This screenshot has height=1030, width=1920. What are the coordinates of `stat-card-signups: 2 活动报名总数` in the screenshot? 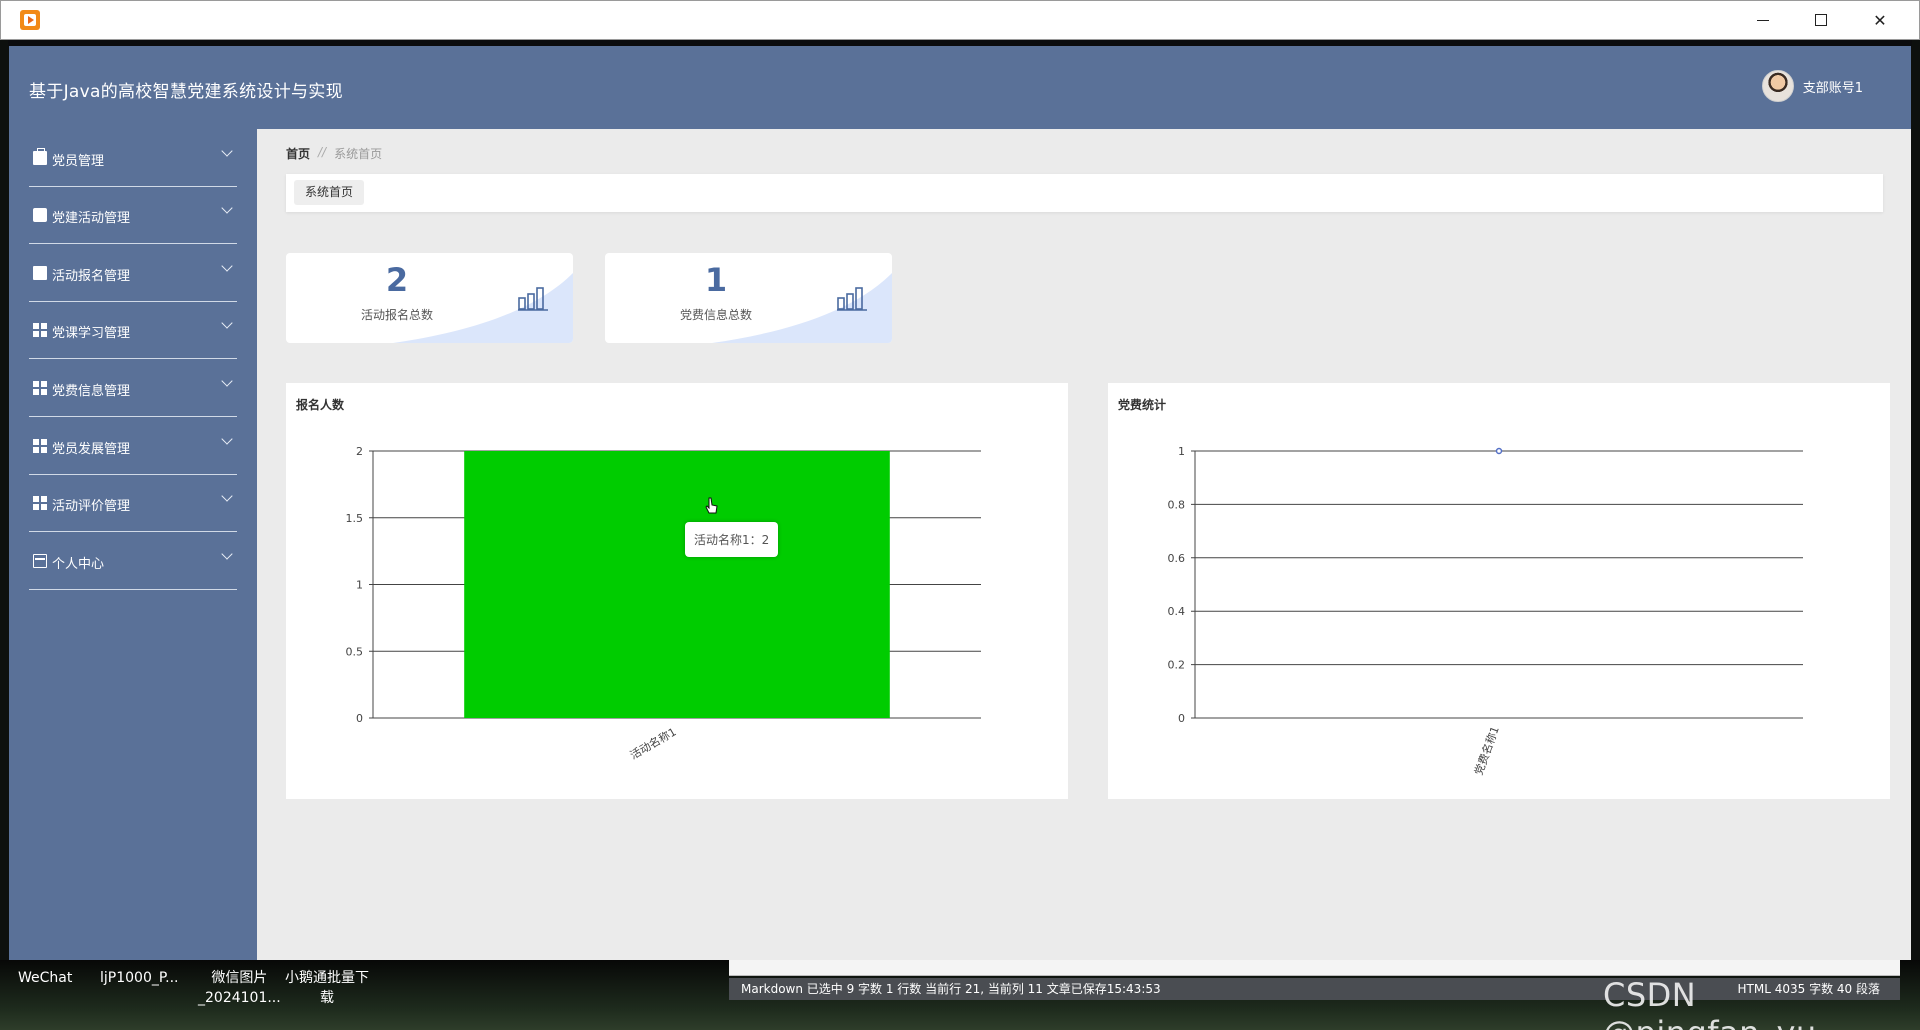 It's located at (429, 298).